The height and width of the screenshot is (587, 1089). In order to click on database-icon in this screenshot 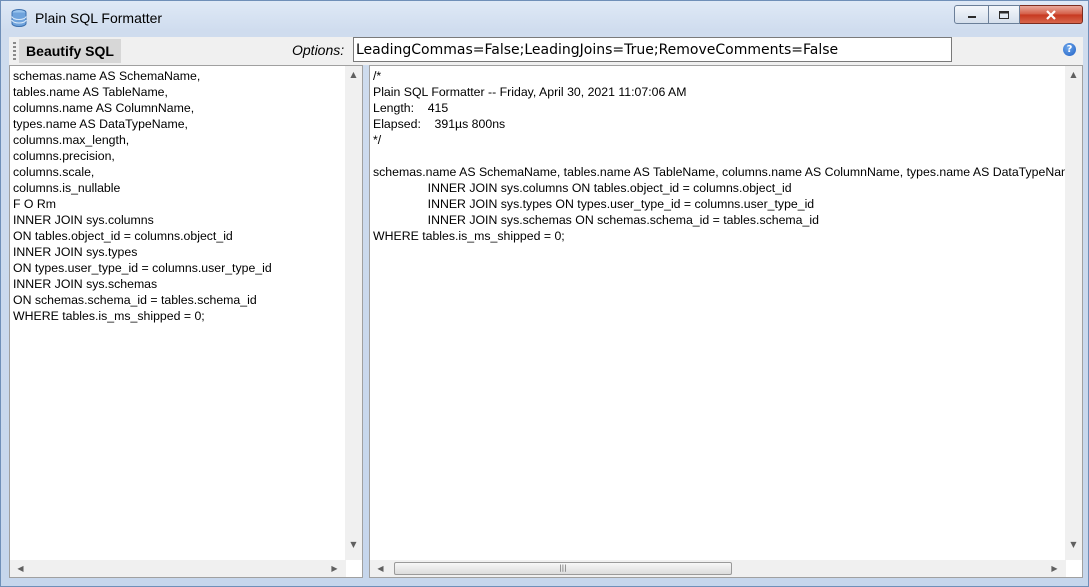, I will do `click(19, 18)`.